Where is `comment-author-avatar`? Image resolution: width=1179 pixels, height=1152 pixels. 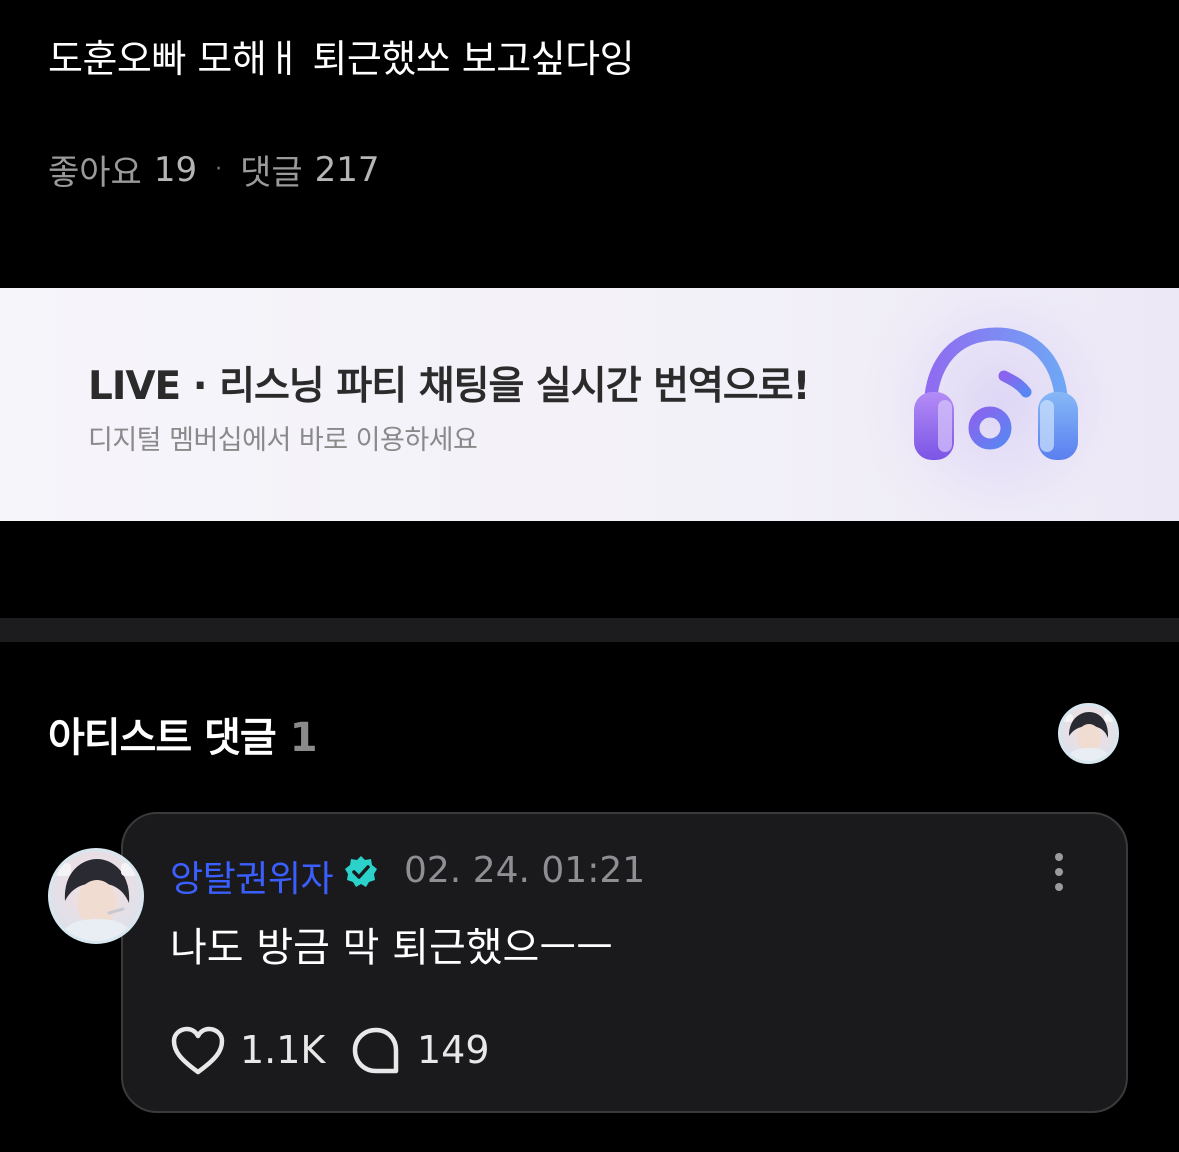 comment-author-avatar is located at coordinates (96, 896).